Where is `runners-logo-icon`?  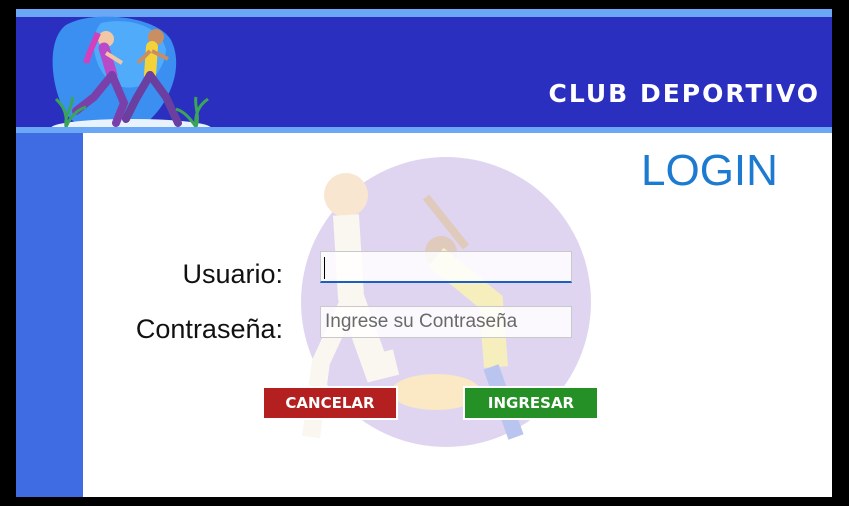
runners-logo-icon is located at coordinates (131, 76).